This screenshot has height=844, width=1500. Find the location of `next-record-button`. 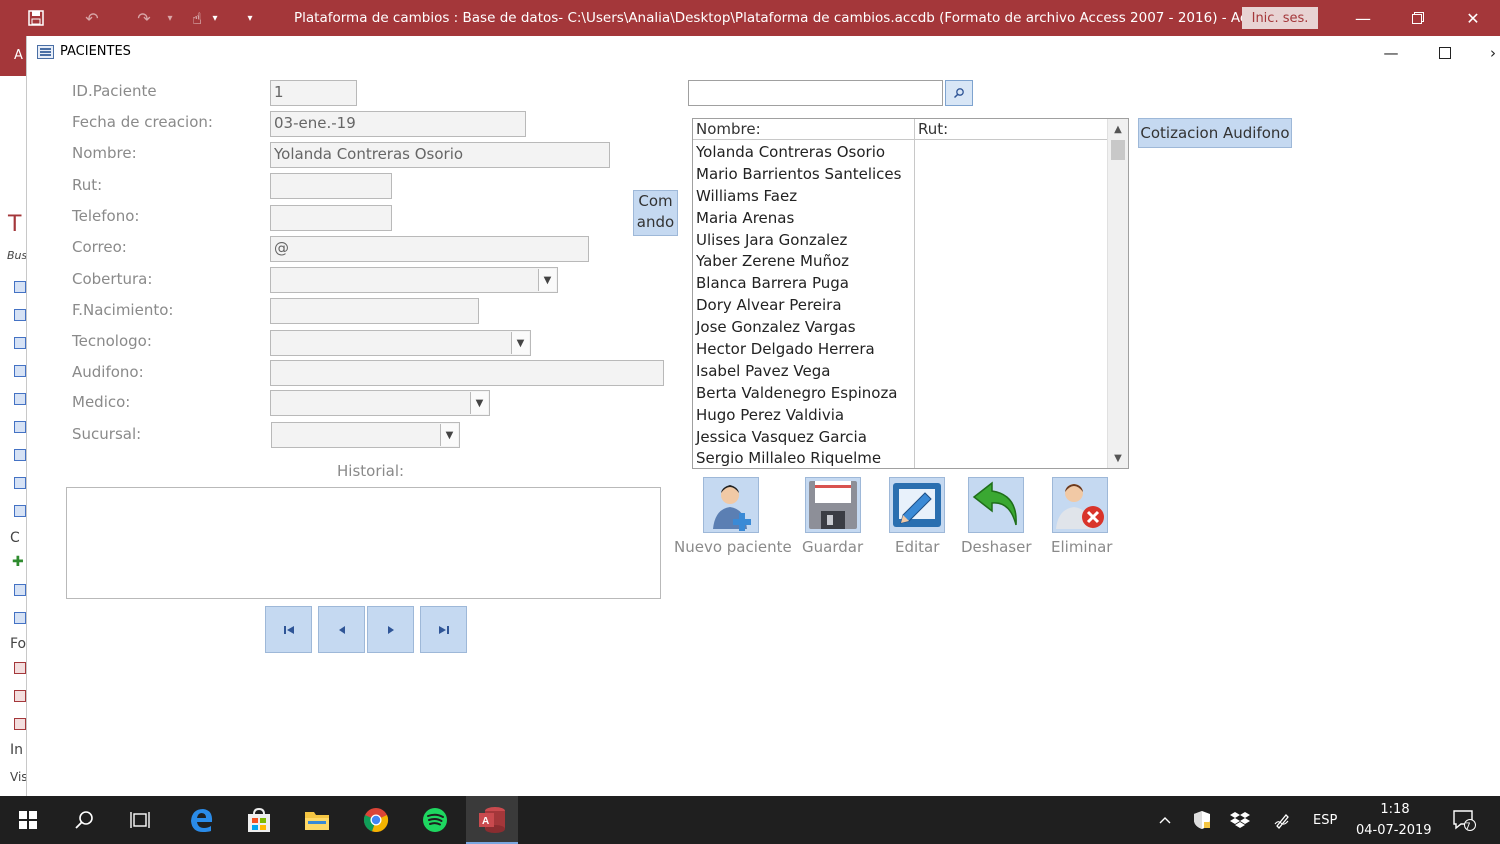

next-record-button is located at coordinates (390, 629).